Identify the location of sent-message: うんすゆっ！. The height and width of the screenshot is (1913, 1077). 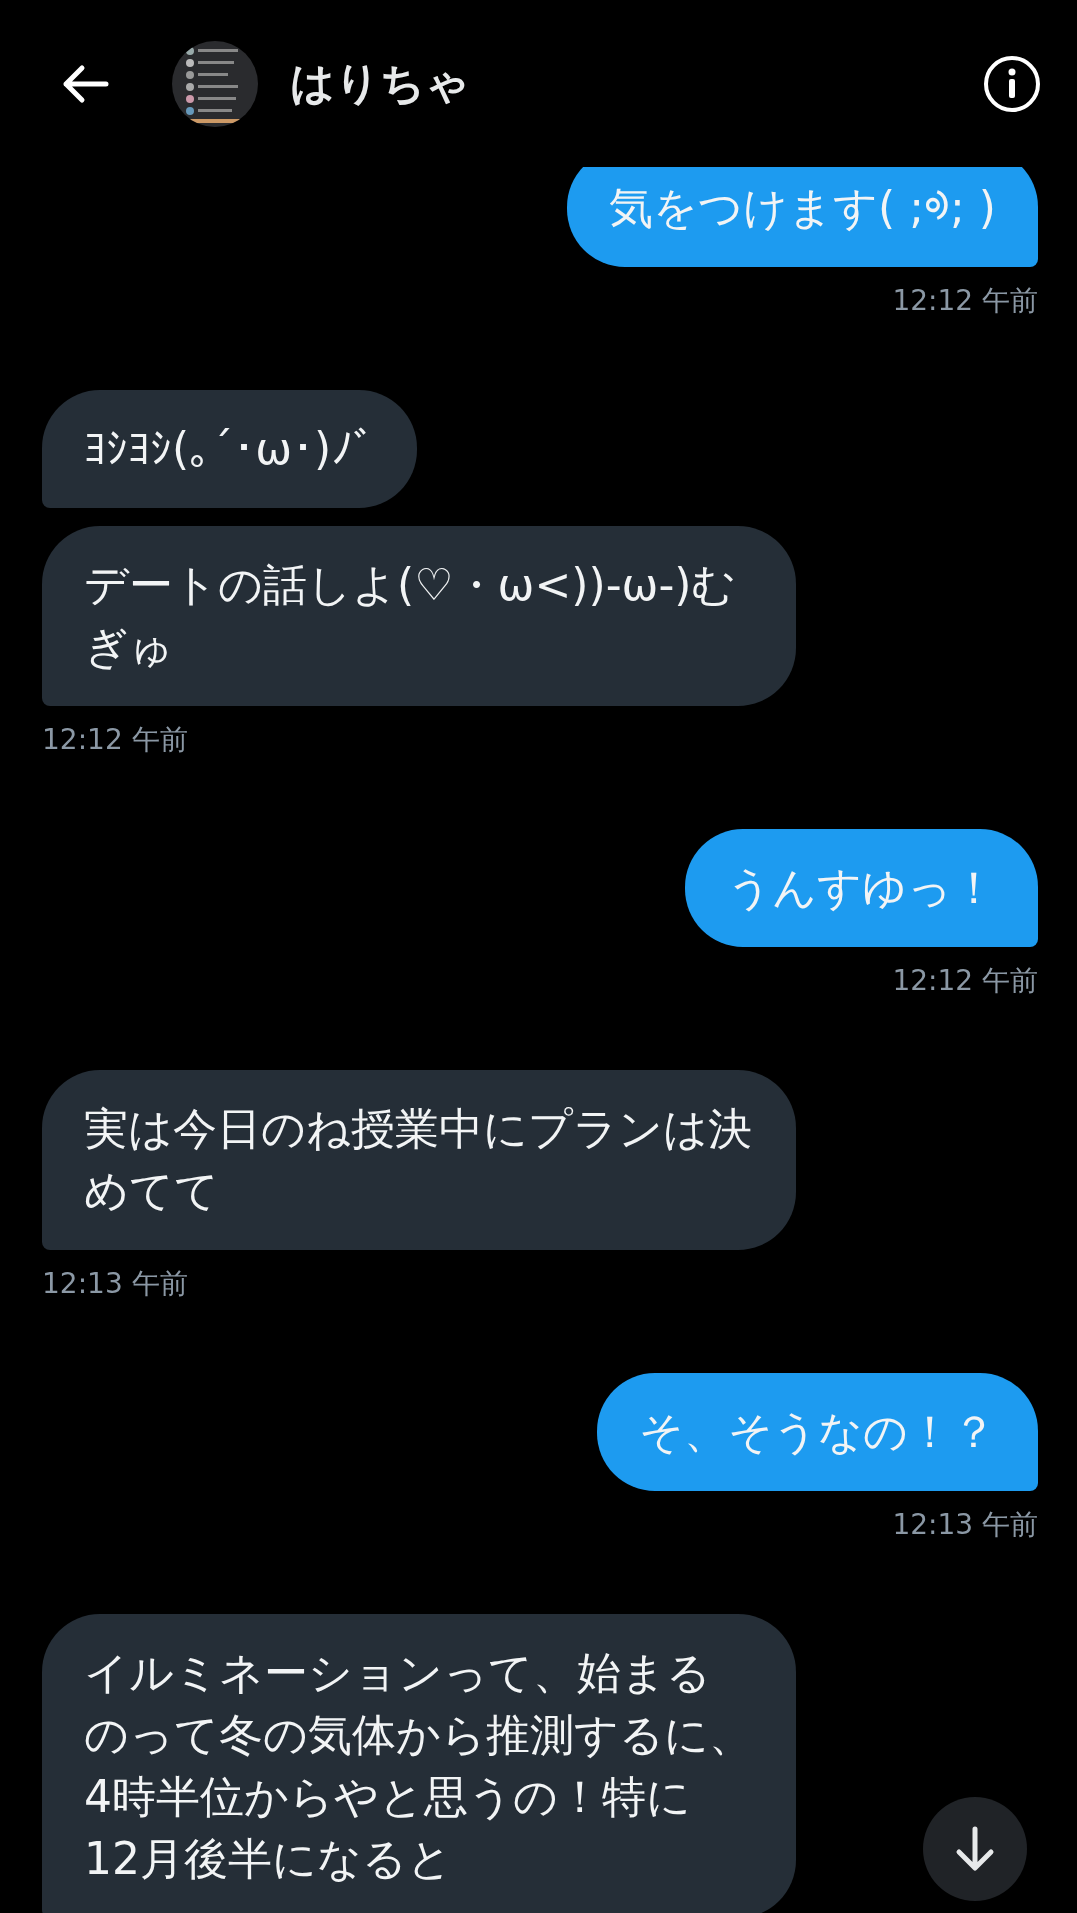
(861, 888).